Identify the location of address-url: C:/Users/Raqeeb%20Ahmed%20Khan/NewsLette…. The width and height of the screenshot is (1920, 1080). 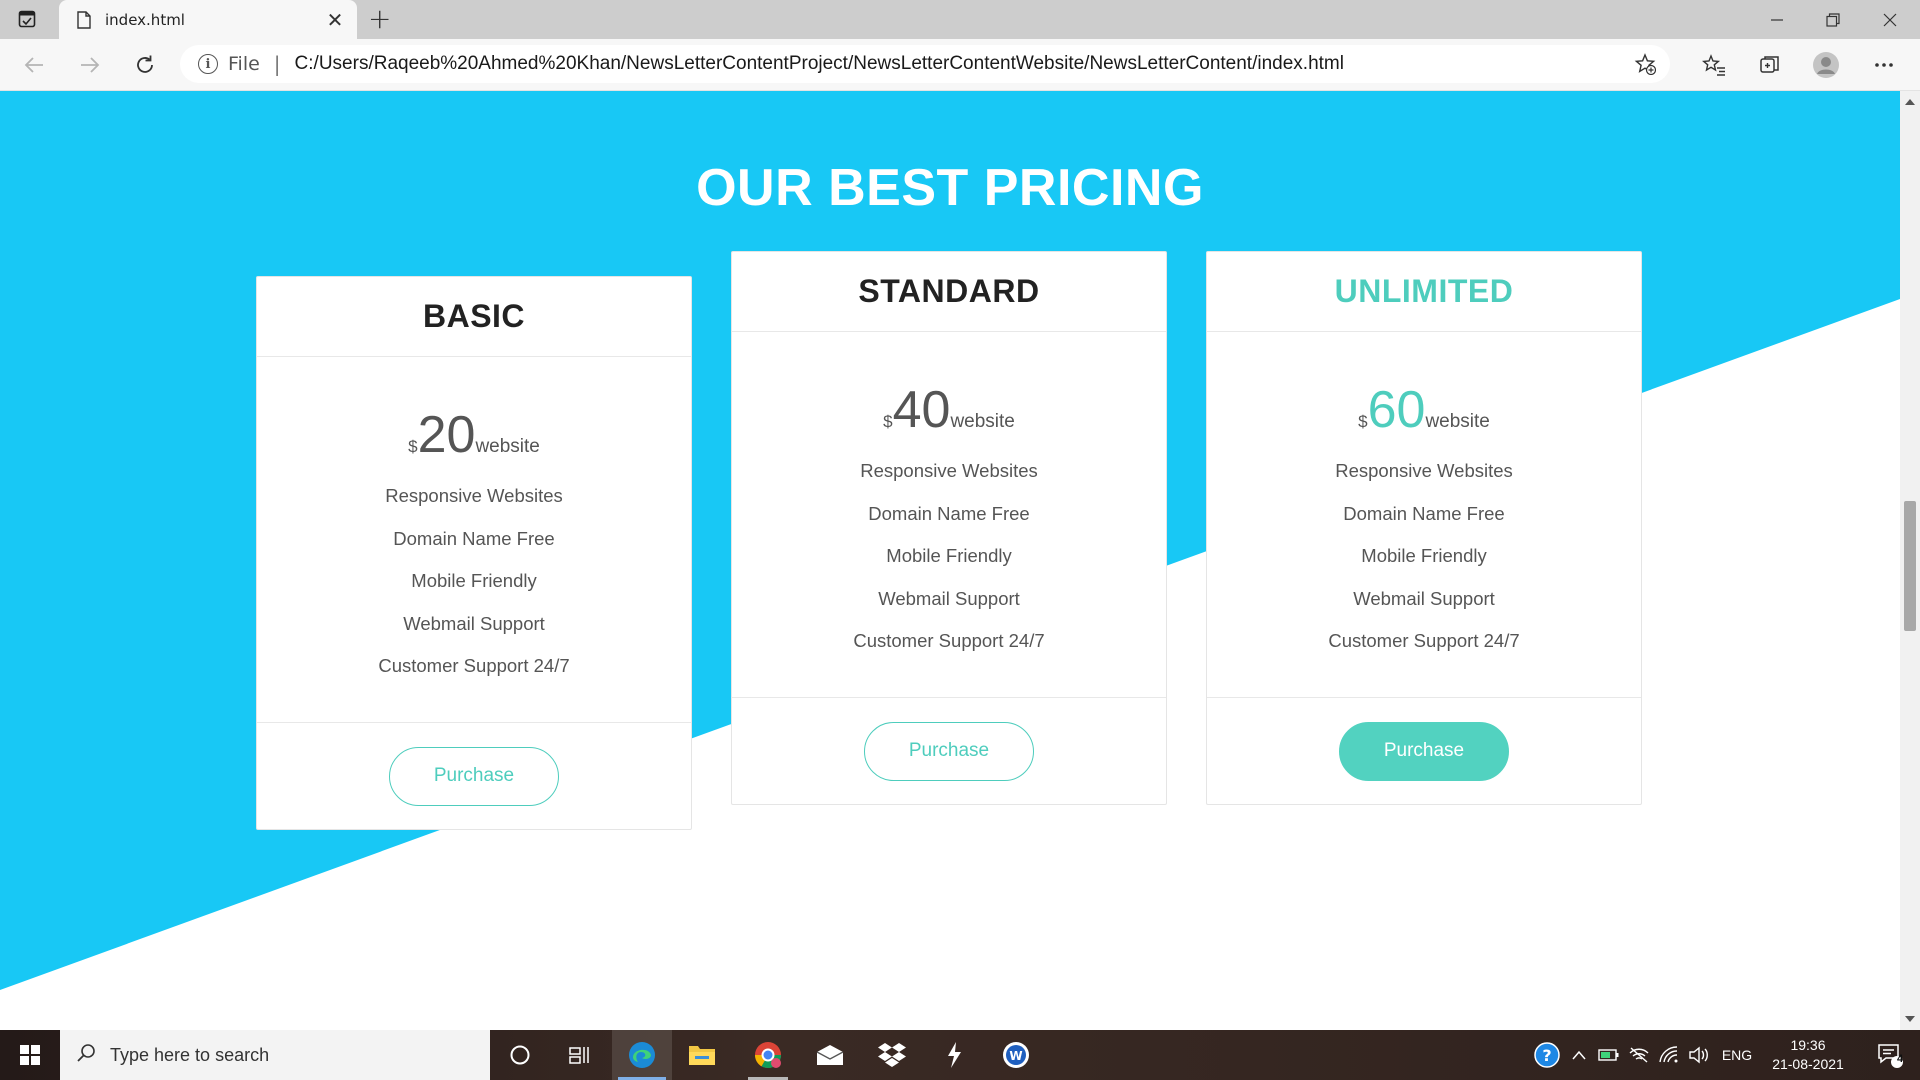
(819, 64).